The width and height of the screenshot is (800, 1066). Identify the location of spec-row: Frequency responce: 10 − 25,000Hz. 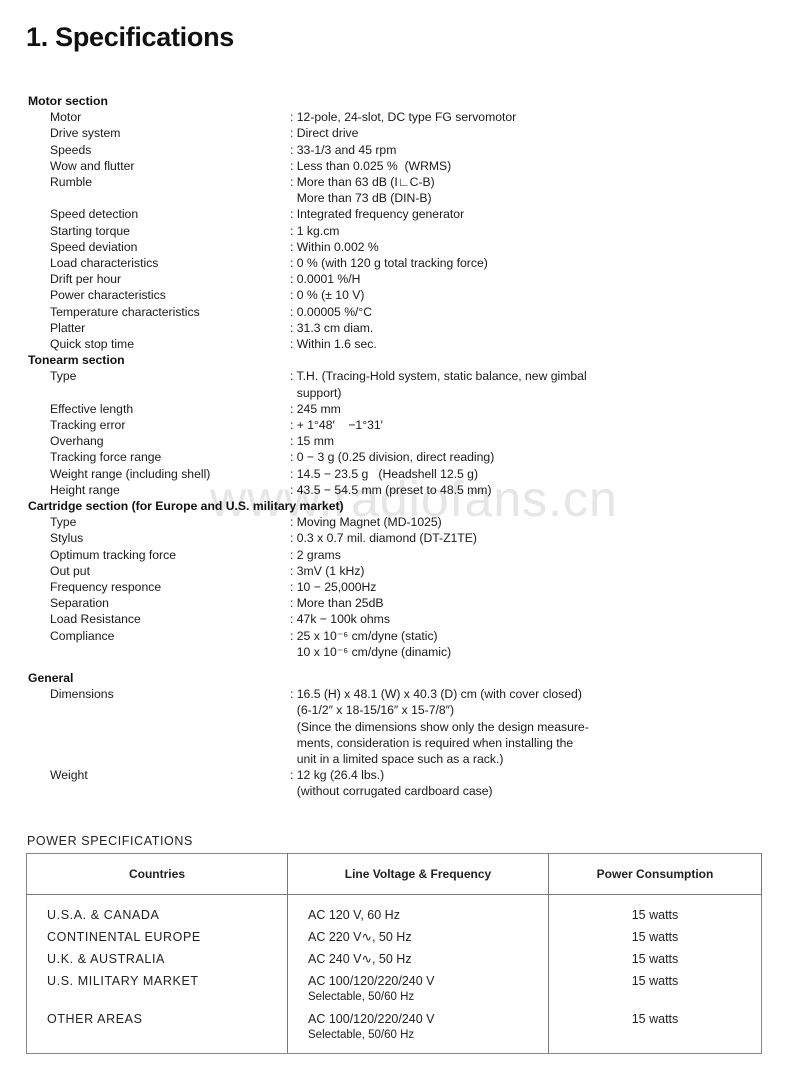
(338, 587).